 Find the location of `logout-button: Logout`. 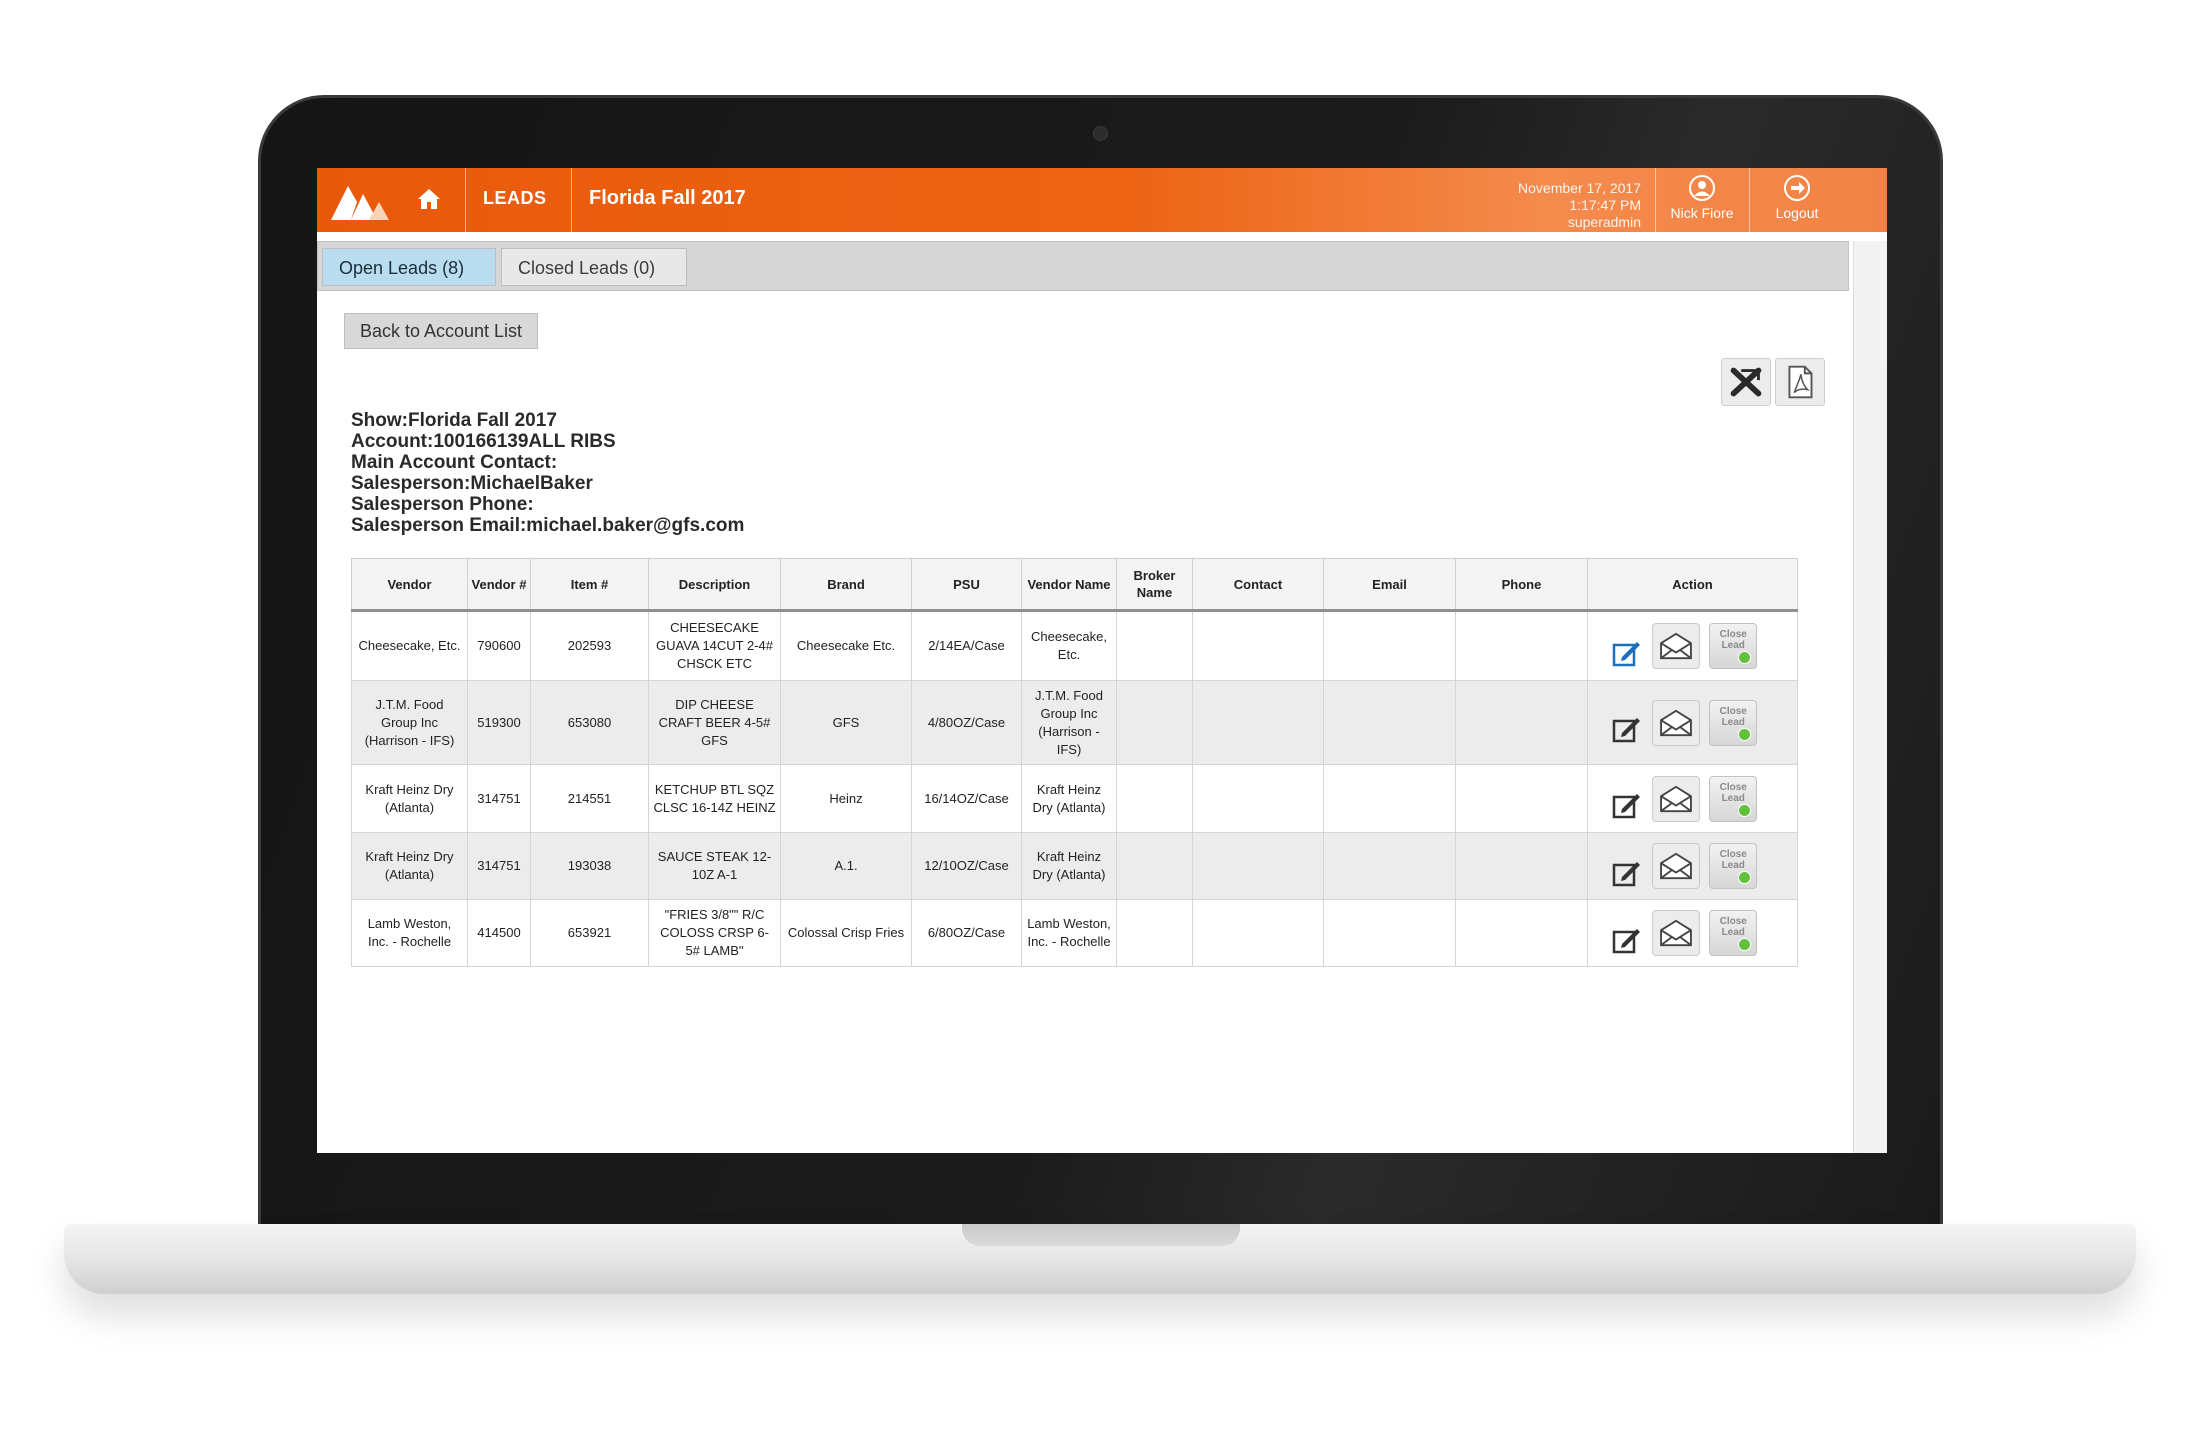

logout-button: Logout is located at coordinates (1797, 200).